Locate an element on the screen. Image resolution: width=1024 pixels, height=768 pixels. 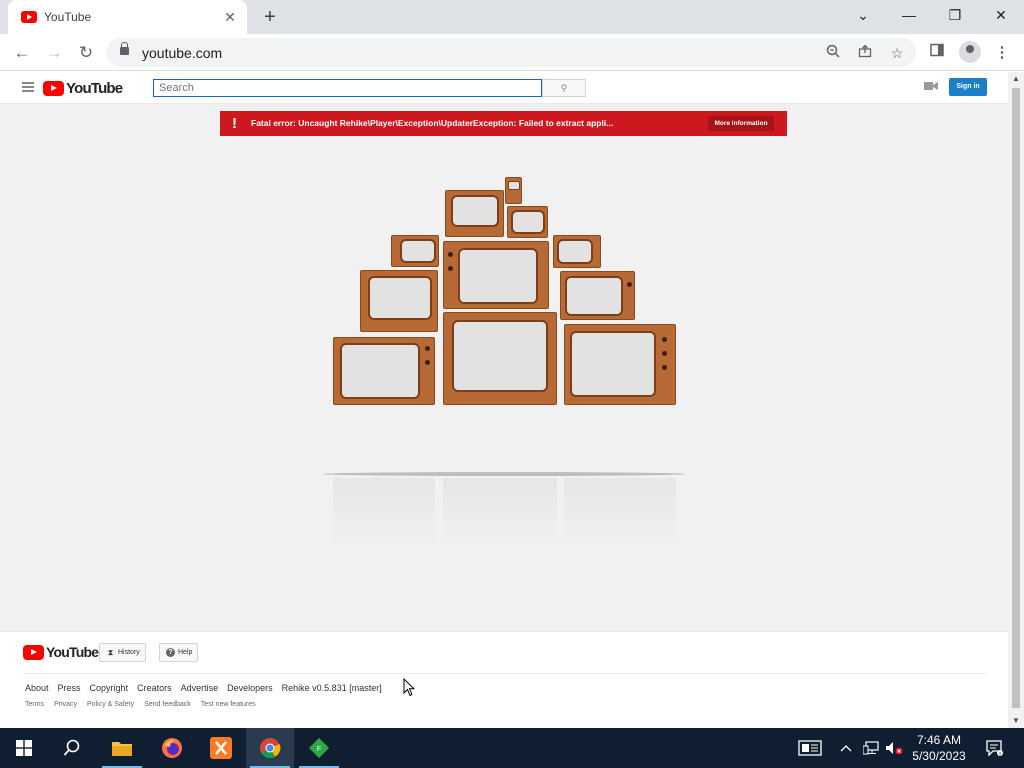
youtube-favicon-icon is located at coordinates (29, 17).